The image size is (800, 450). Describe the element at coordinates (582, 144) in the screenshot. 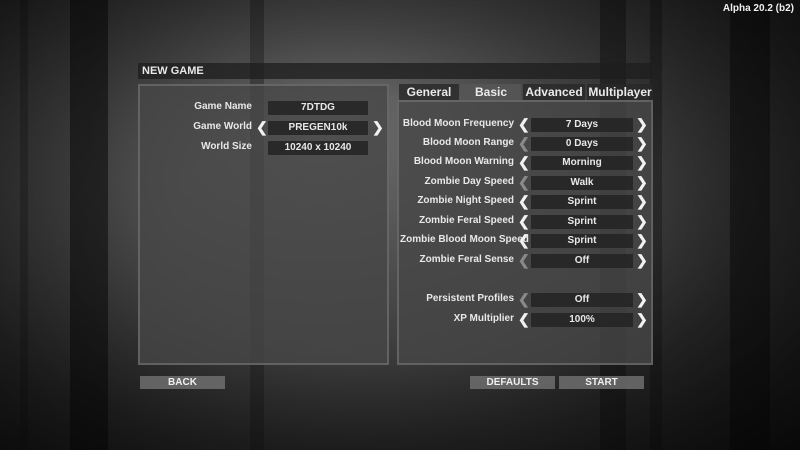

I see `setting-value: 0 Days` at that location.